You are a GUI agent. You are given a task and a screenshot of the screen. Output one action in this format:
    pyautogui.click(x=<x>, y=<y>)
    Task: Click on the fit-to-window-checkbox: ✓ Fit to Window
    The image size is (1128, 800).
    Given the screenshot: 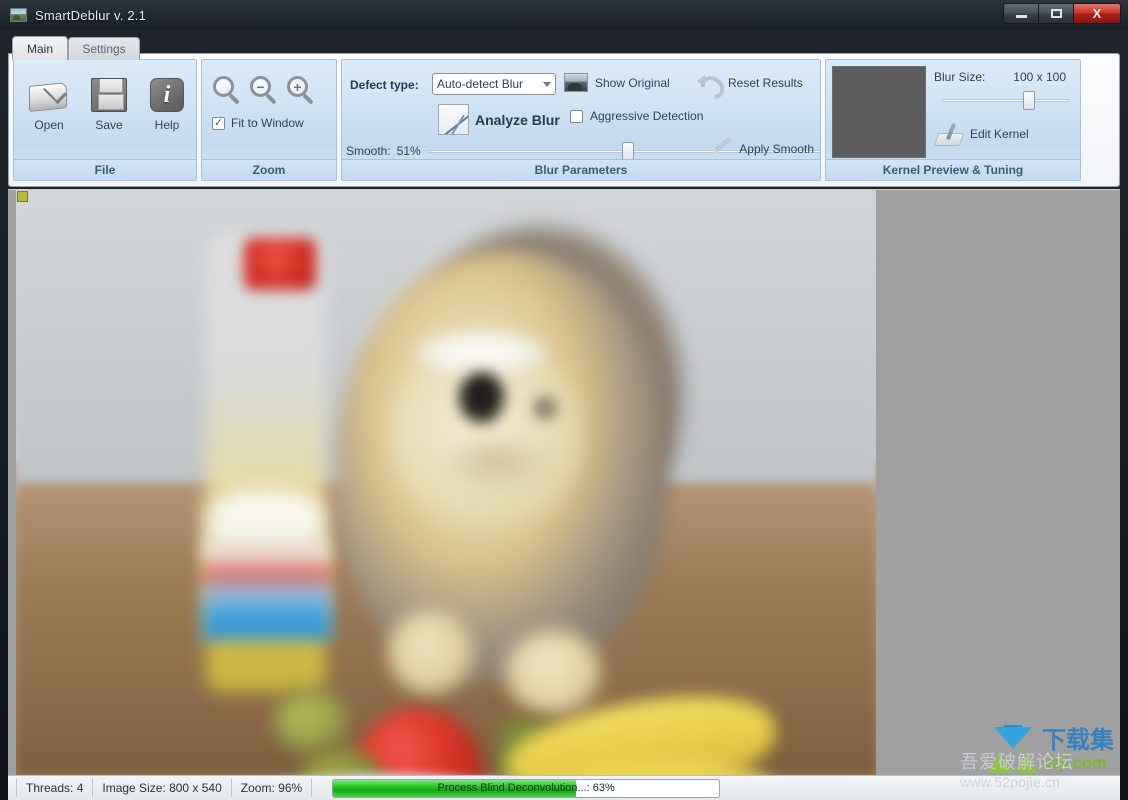 What is the action you would take?
    pyautogui.click(x=258, y=123)
    